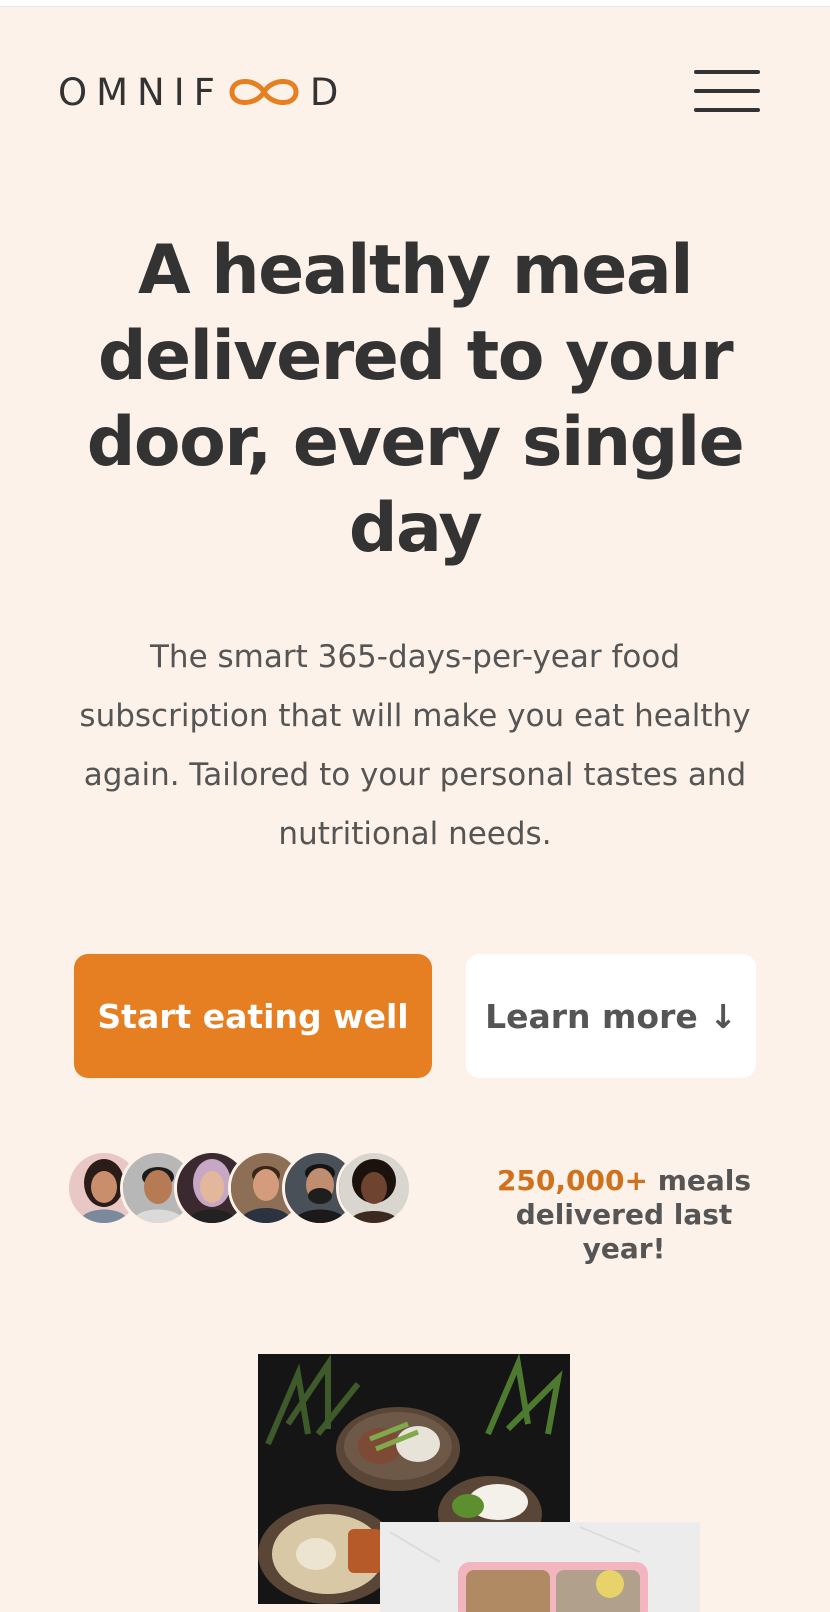 The width and height of the screenshot is (830, 1612). I want to click on start-eating-well-button: Start eating well, so click(253, 1016).